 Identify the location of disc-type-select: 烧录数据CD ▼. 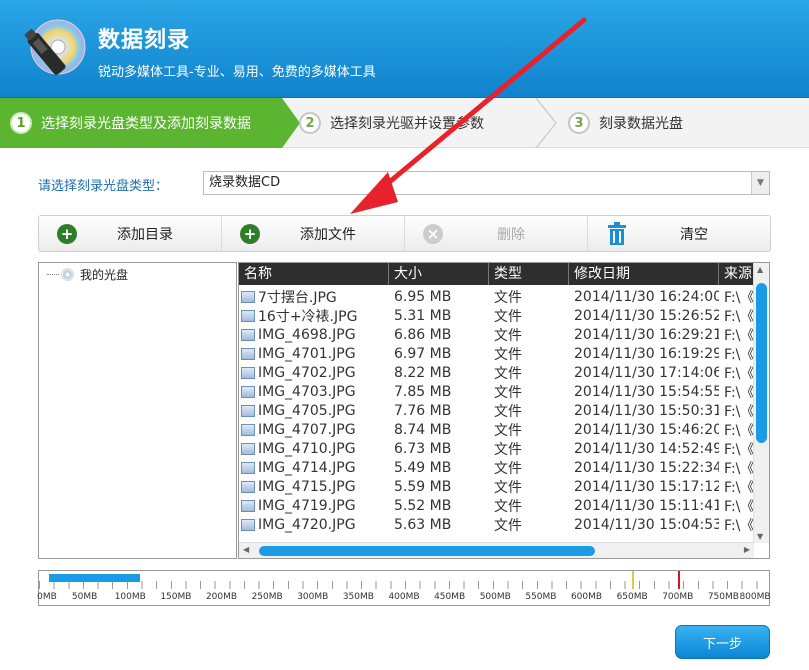
(486, 183).